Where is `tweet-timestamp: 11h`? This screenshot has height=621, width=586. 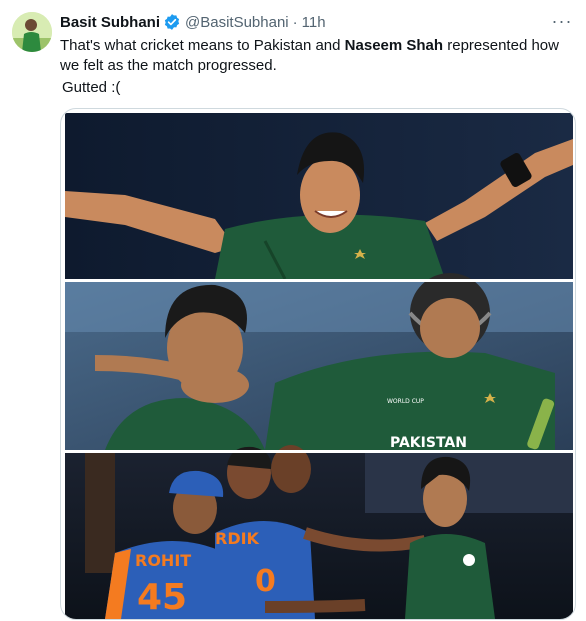
tweet-timestamp: 11h is located at coordinates (314, 22).